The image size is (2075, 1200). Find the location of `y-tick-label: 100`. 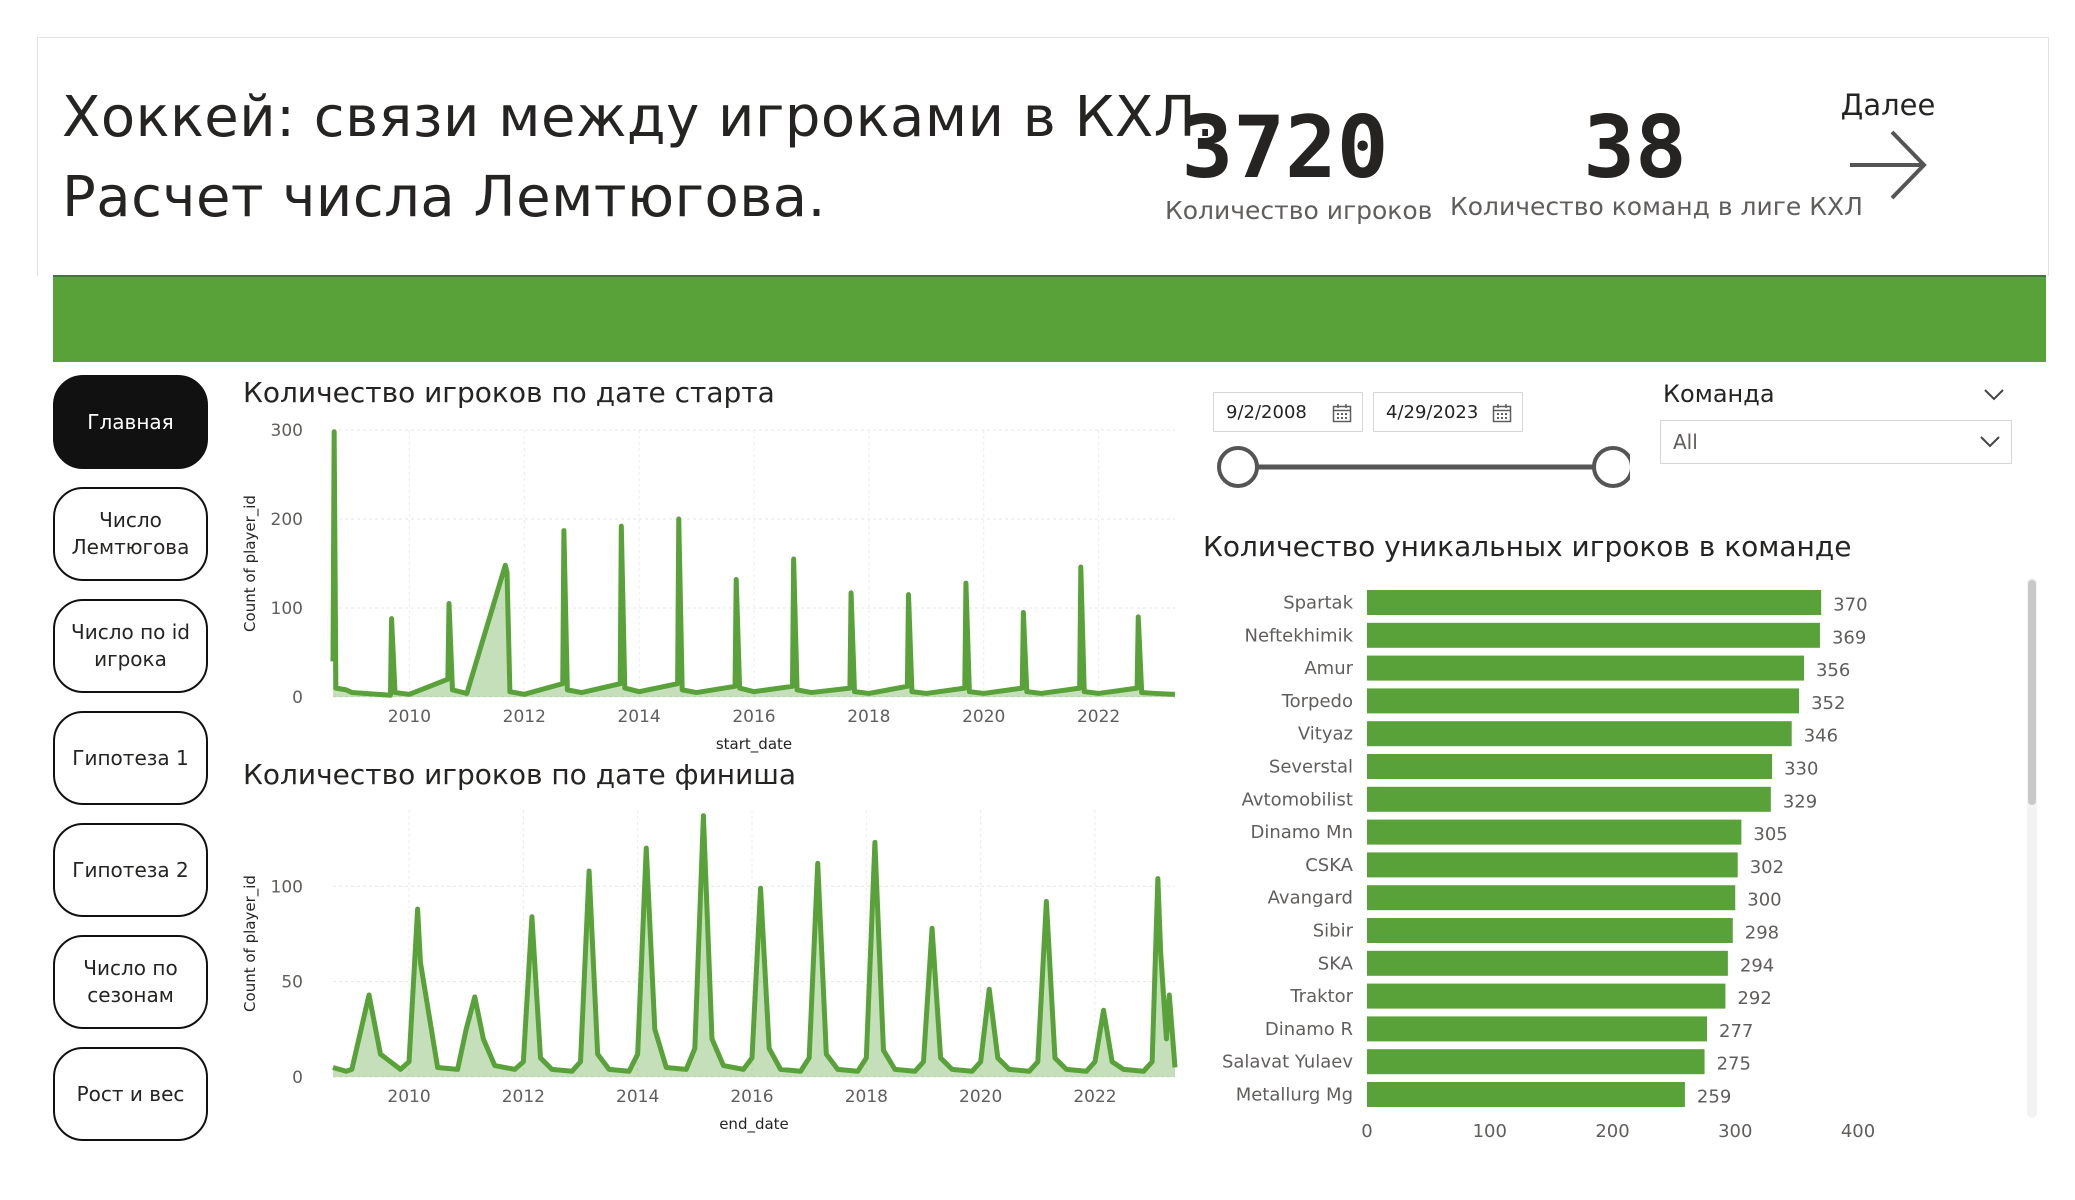

y-tick-label: 100 is located at coordinates (287, 887).